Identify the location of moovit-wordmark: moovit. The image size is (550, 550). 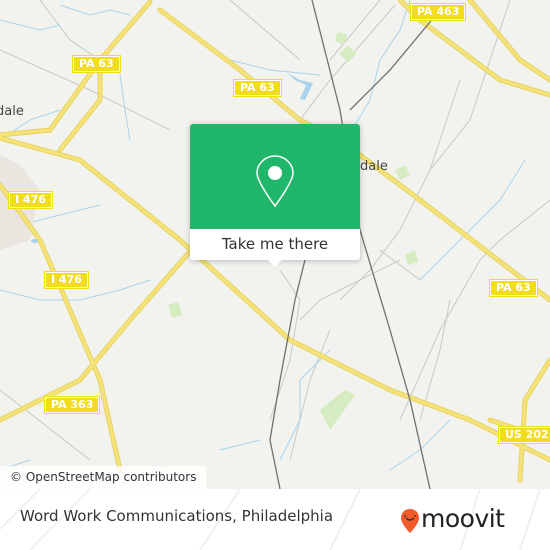
(463, 518).